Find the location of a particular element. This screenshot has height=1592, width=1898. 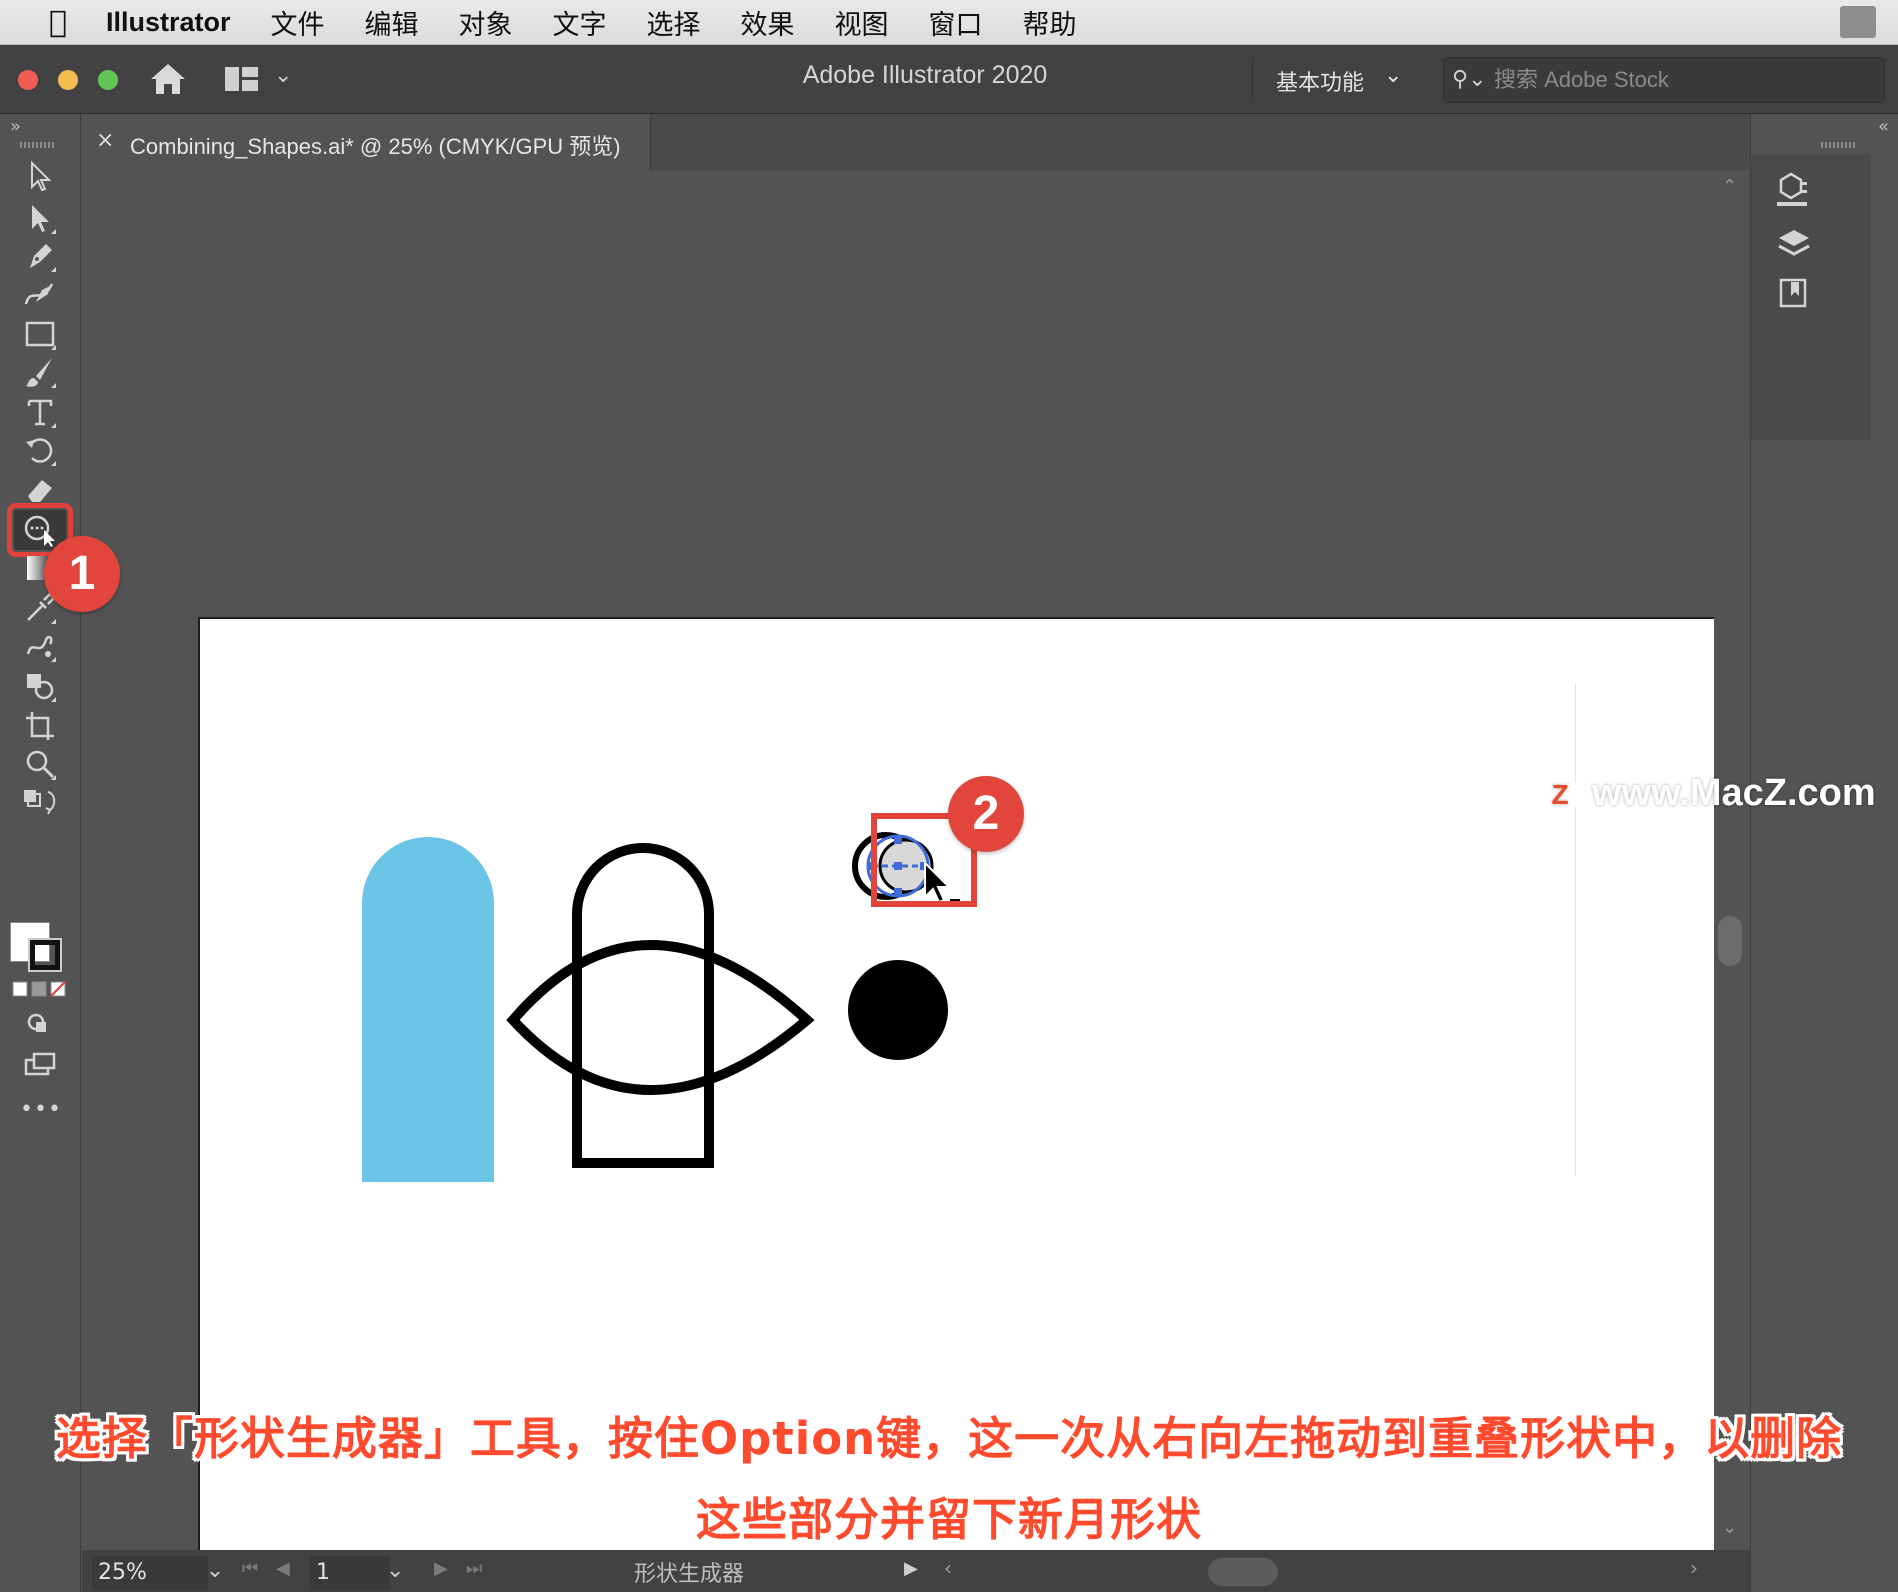

window-title: Adobe Illustrator 2020 is located at coordinates (925, 75).